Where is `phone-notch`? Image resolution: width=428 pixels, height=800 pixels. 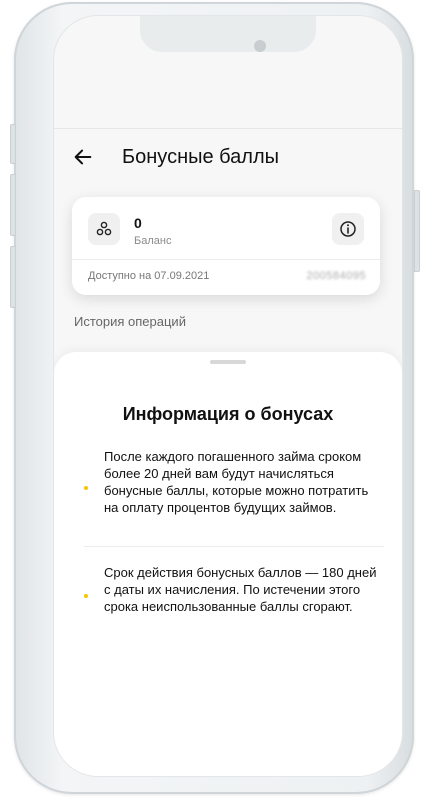
phone-notch is located at coordinates (228, 34).